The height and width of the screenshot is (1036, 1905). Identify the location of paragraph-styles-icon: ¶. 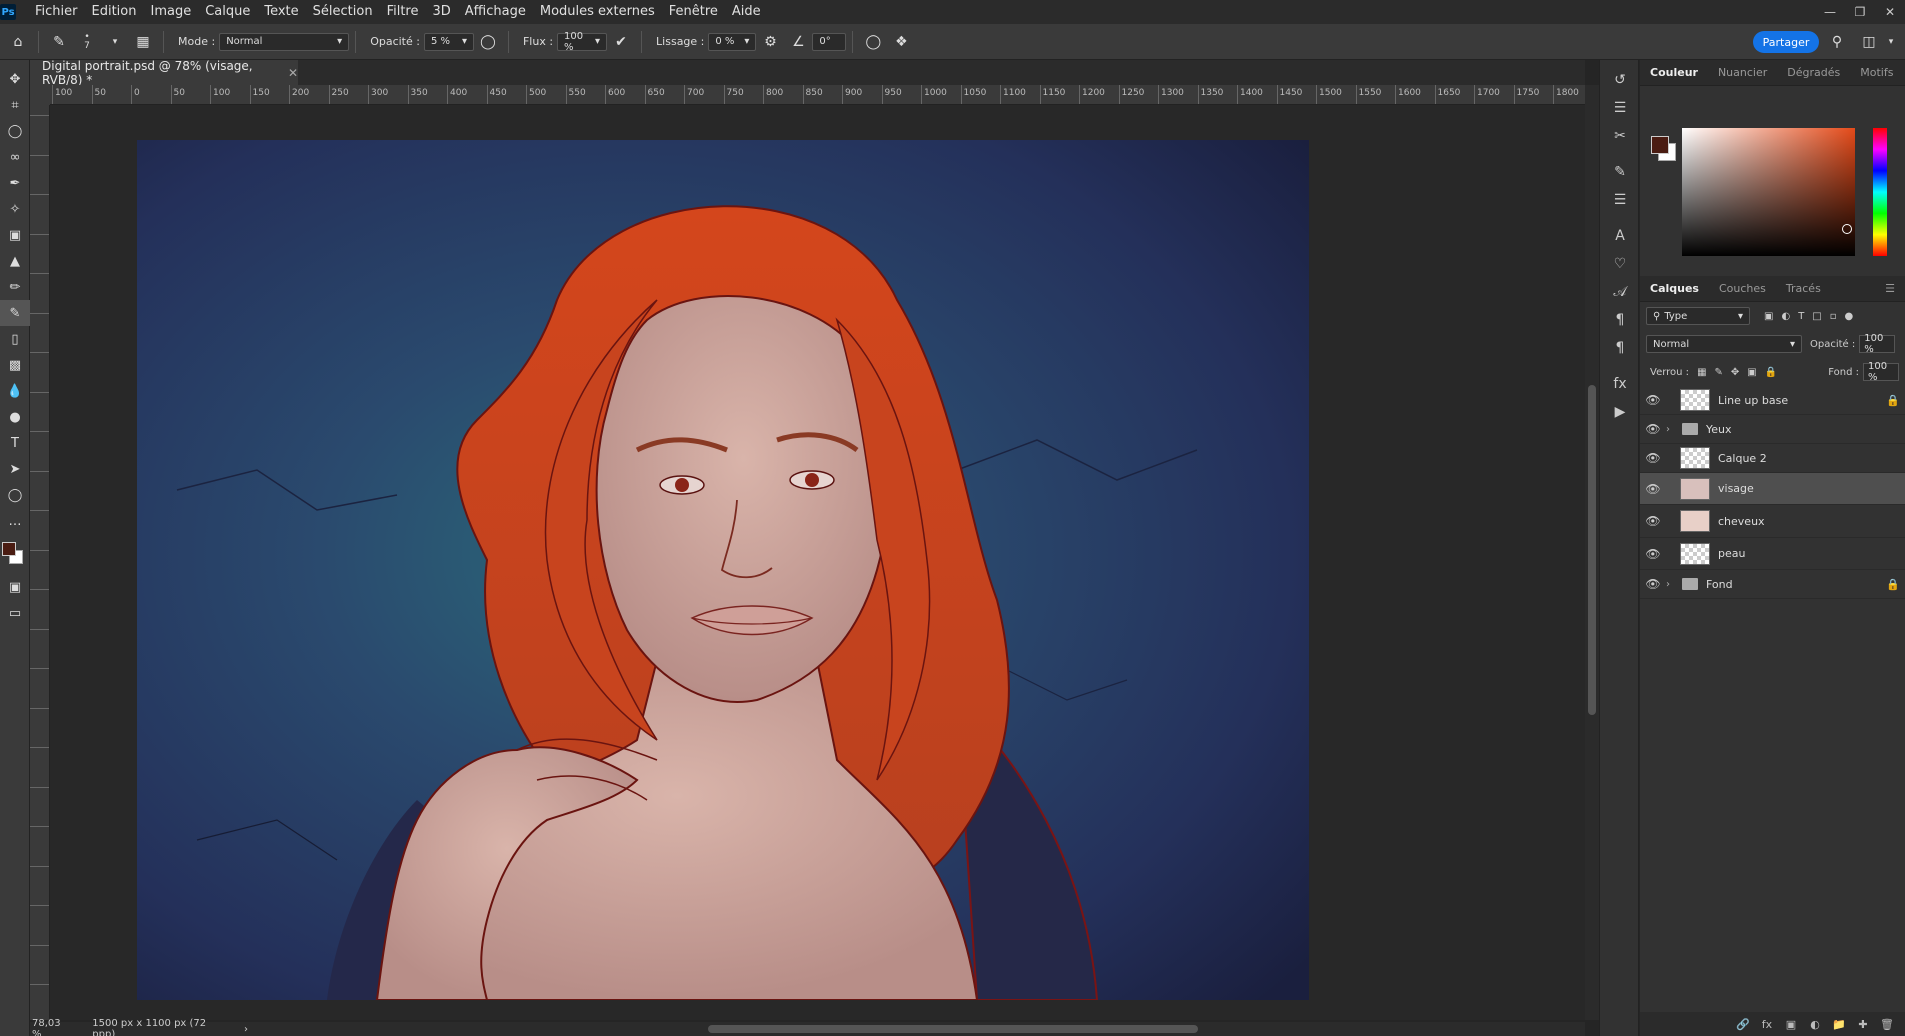
(1620, 348).